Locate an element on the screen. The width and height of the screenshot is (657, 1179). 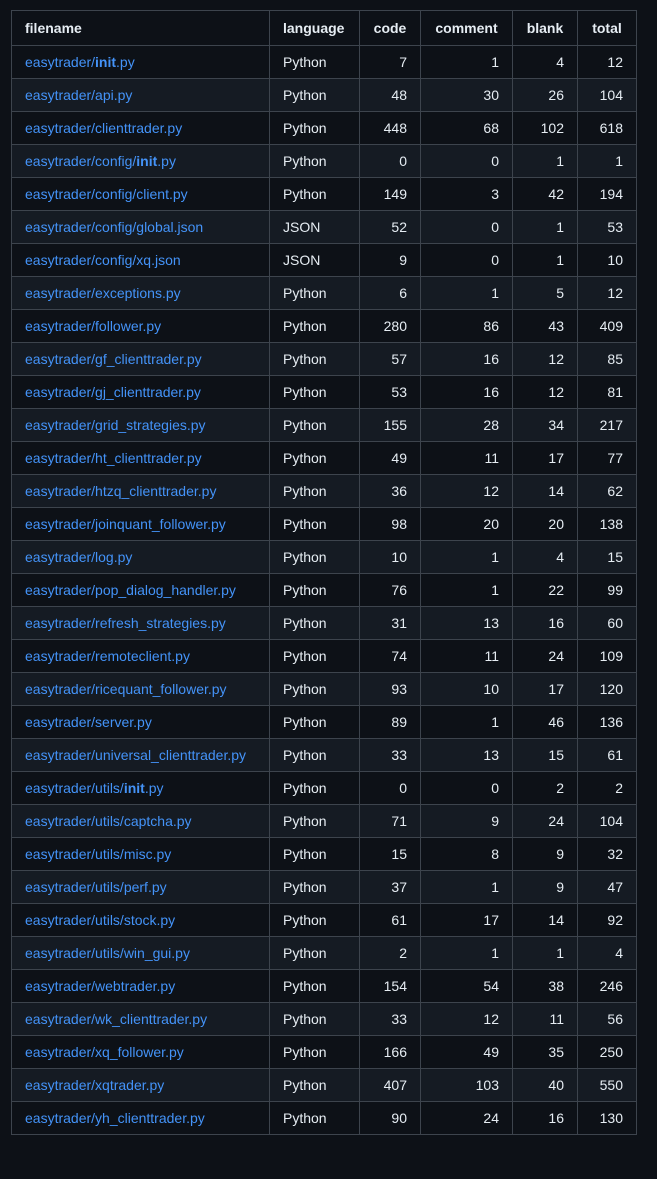
cell-filename: easytrader/config/xq.json is located at coordinates (140, 260).